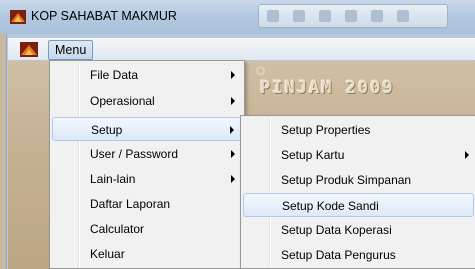  I want to click on menu-item-label: Operasional, so click(122, 101).